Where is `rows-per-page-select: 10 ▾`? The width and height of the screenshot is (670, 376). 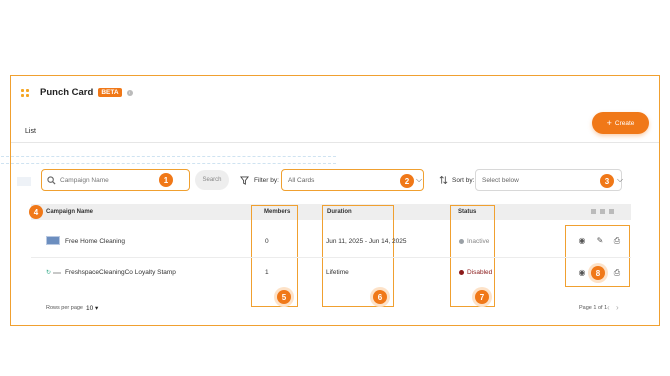
rows-per-page-select: 10 ▾ is located at coordinates (92, 308).